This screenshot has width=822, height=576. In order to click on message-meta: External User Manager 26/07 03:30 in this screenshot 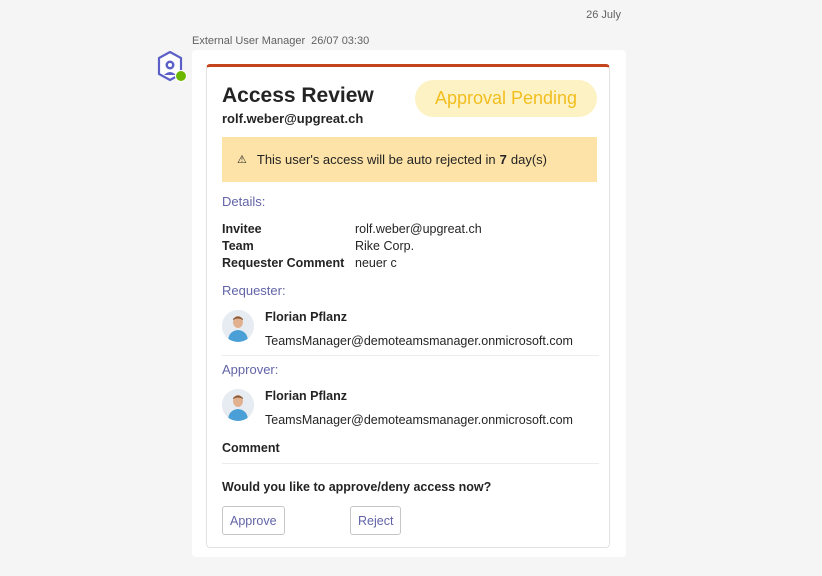, I will do `click(280, 41)`.